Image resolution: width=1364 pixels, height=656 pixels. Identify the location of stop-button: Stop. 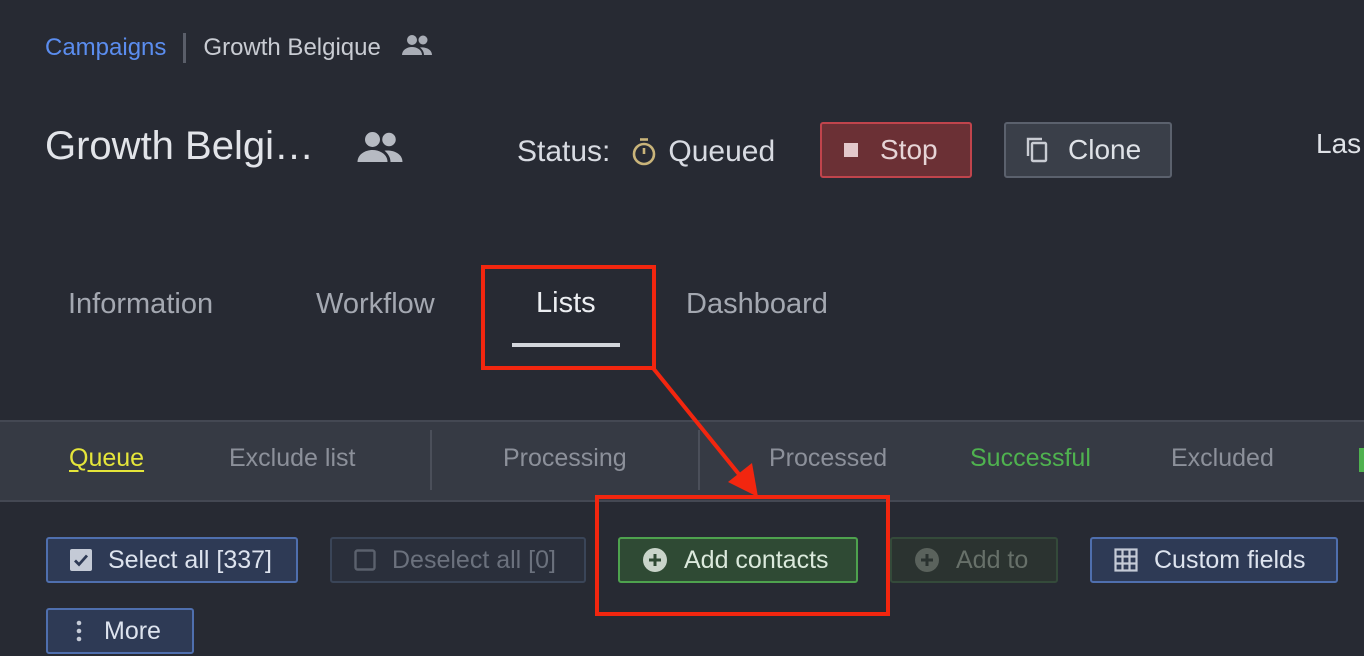
(896, 150).